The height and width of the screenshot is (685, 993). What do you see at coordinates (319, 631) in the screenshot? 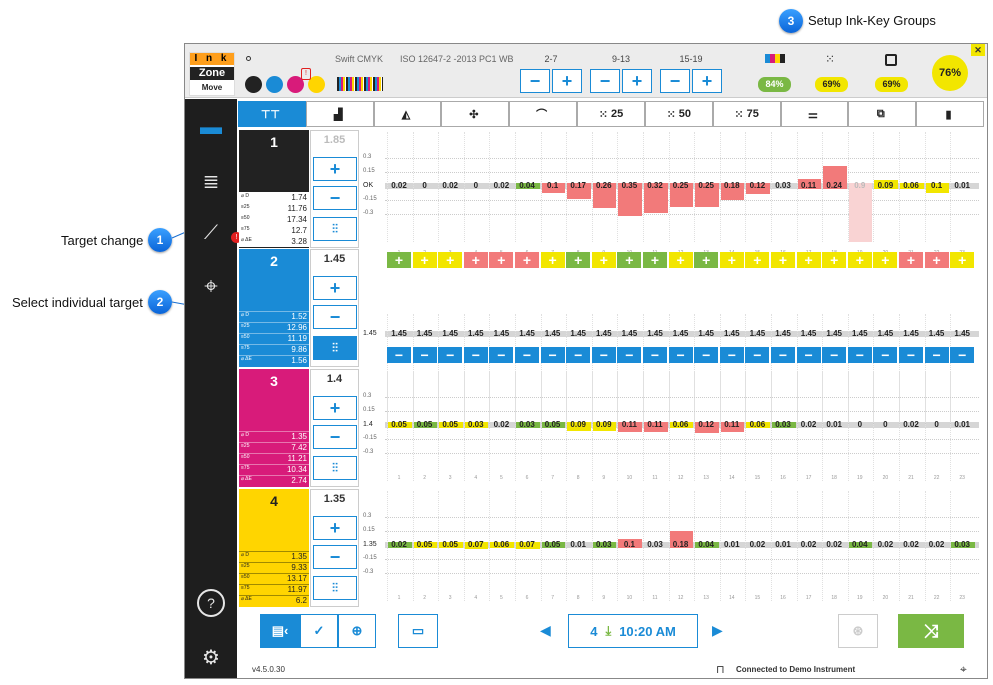
I see `approve-button: ✓` at bounding box center [319, 631].